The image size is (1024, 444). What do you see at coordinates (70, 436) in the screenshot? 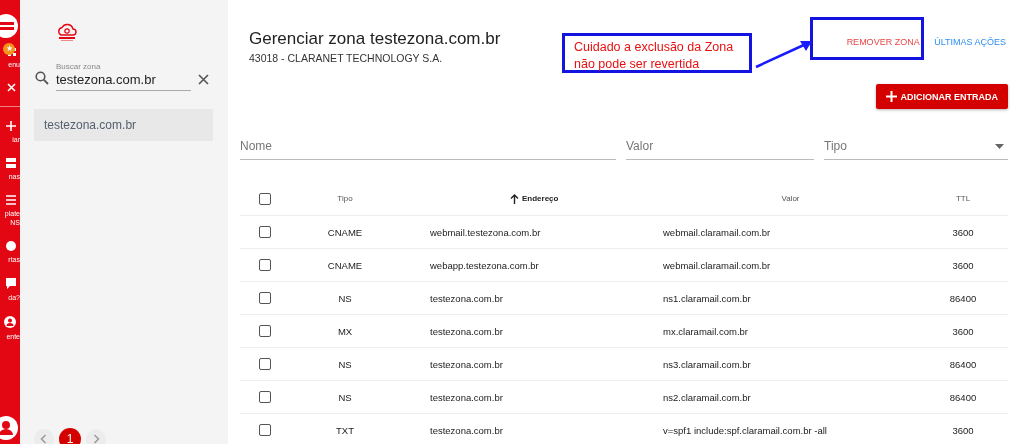
I see `page-button: 1` at bounding box center [70, 436].